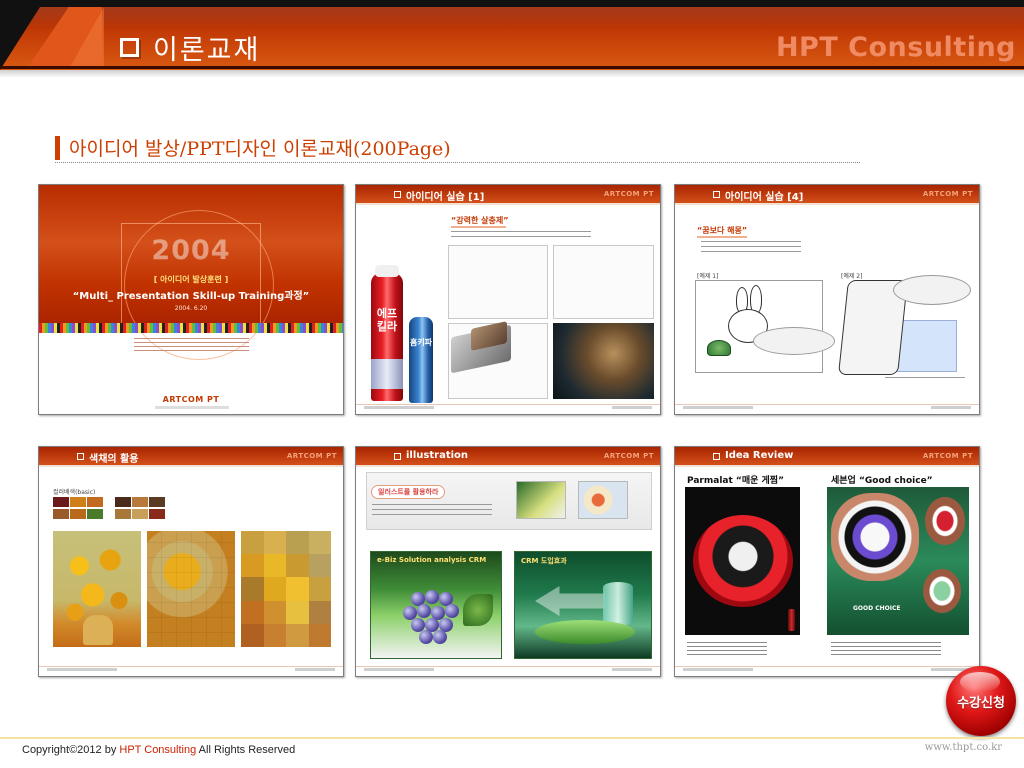 The image size is (1024, 768). What do you see at coordinates (432, 560) in the screenshot?
I see `panel-heading: e-Biz Solution analysis CRM` at bounding box center [432, 560].